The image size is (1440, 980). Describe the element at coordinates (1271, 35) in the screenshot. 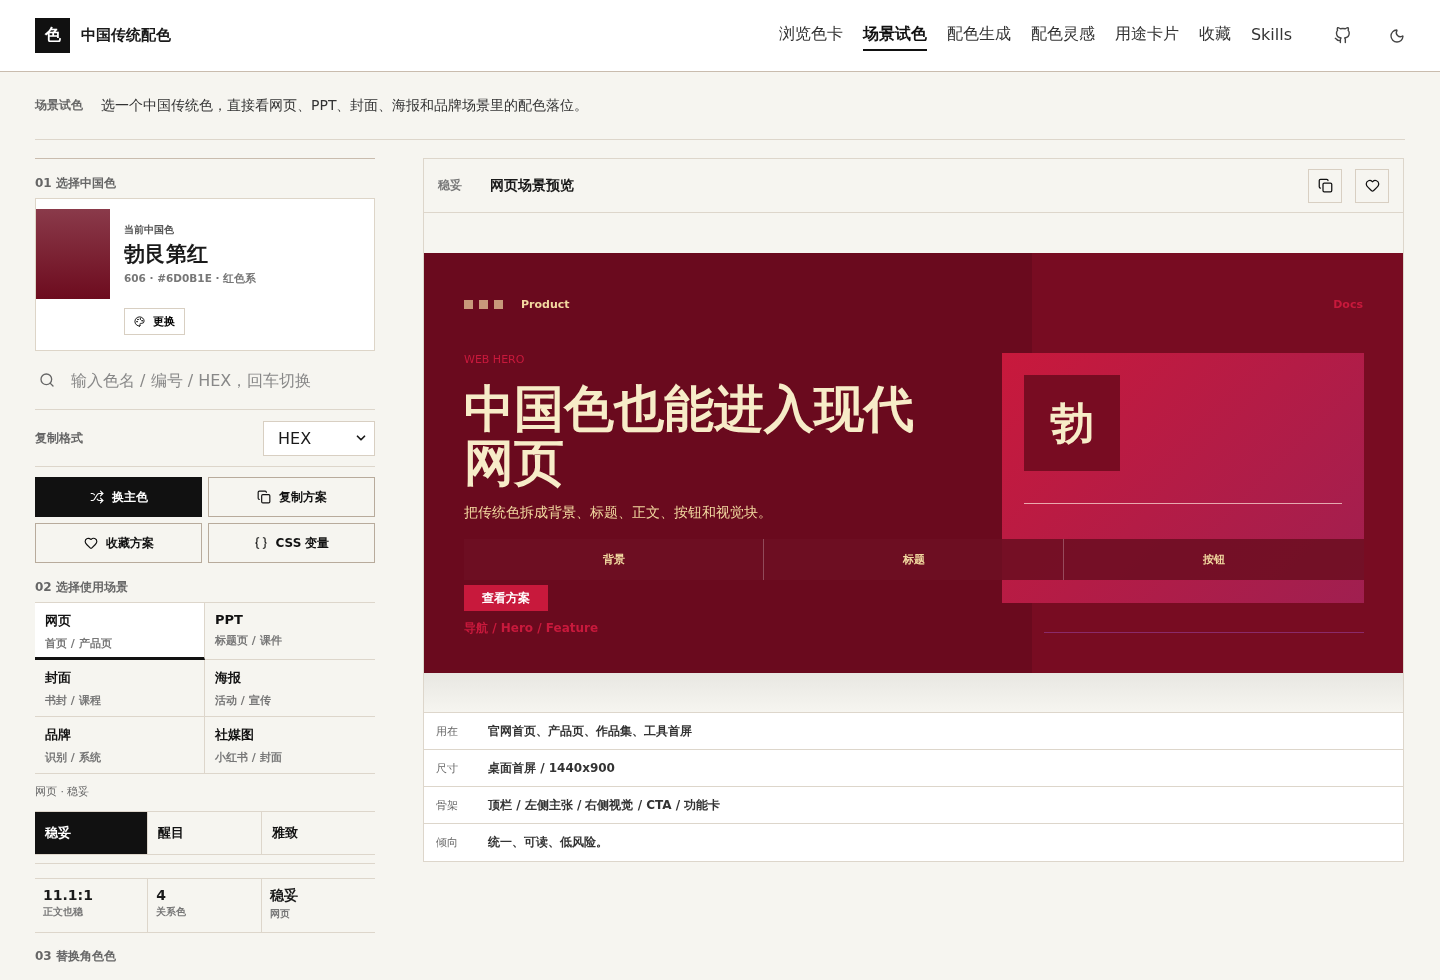

I see `nav-link: Skills` at that location.